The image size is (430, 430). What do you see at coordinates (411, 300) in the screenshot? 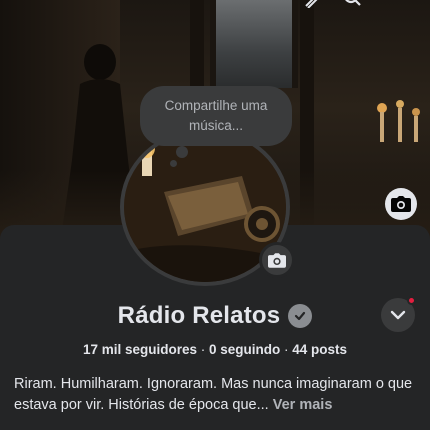
I see `notification-dot` at bounding box center [411, 300].